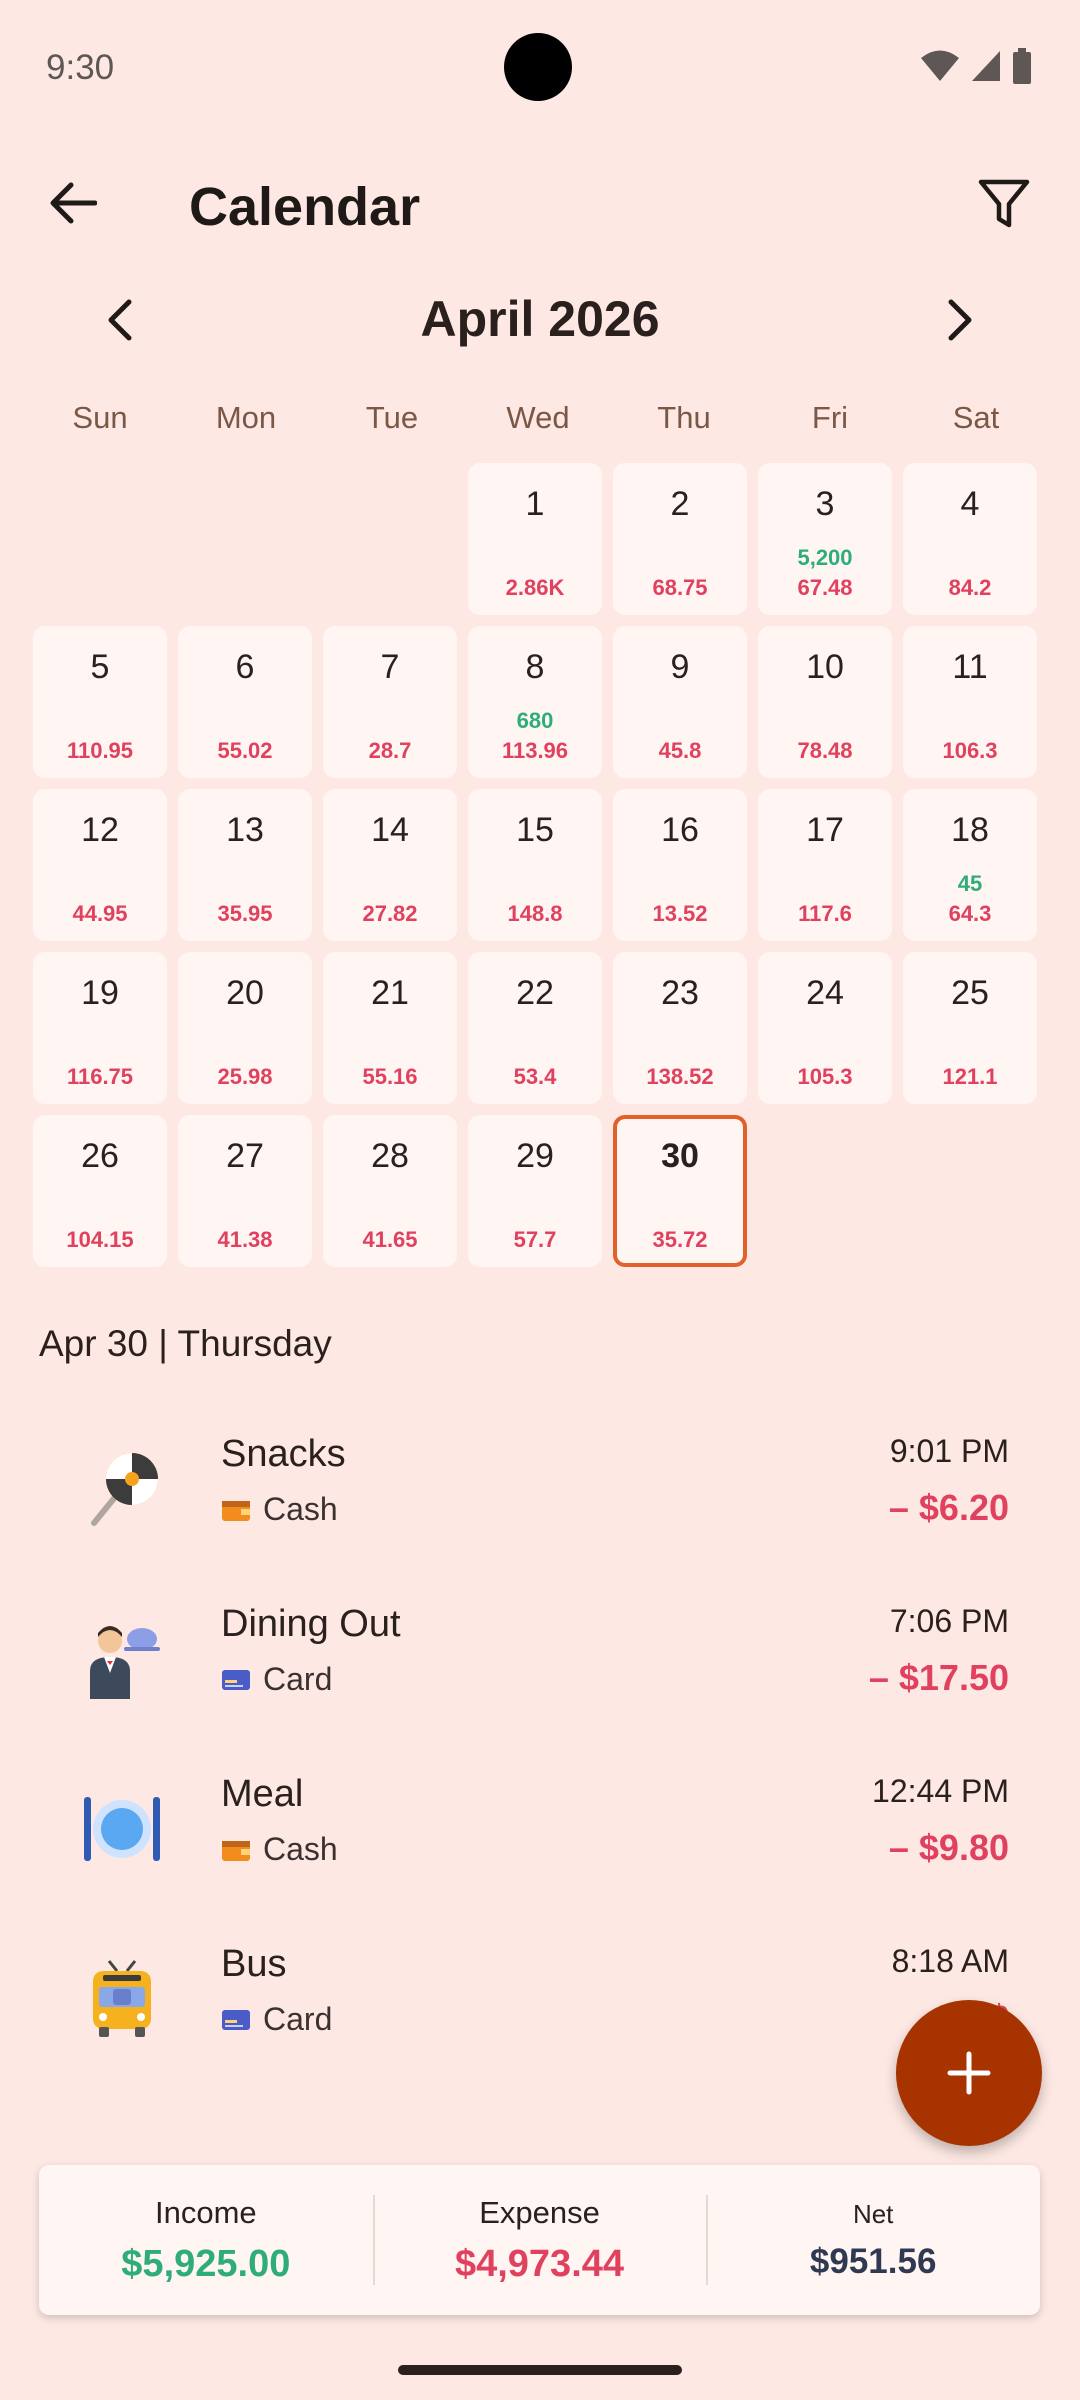 This screenshot has height=2400, width=1080. I want to click on calendar-day: 15 148.8, so click(535, 865).